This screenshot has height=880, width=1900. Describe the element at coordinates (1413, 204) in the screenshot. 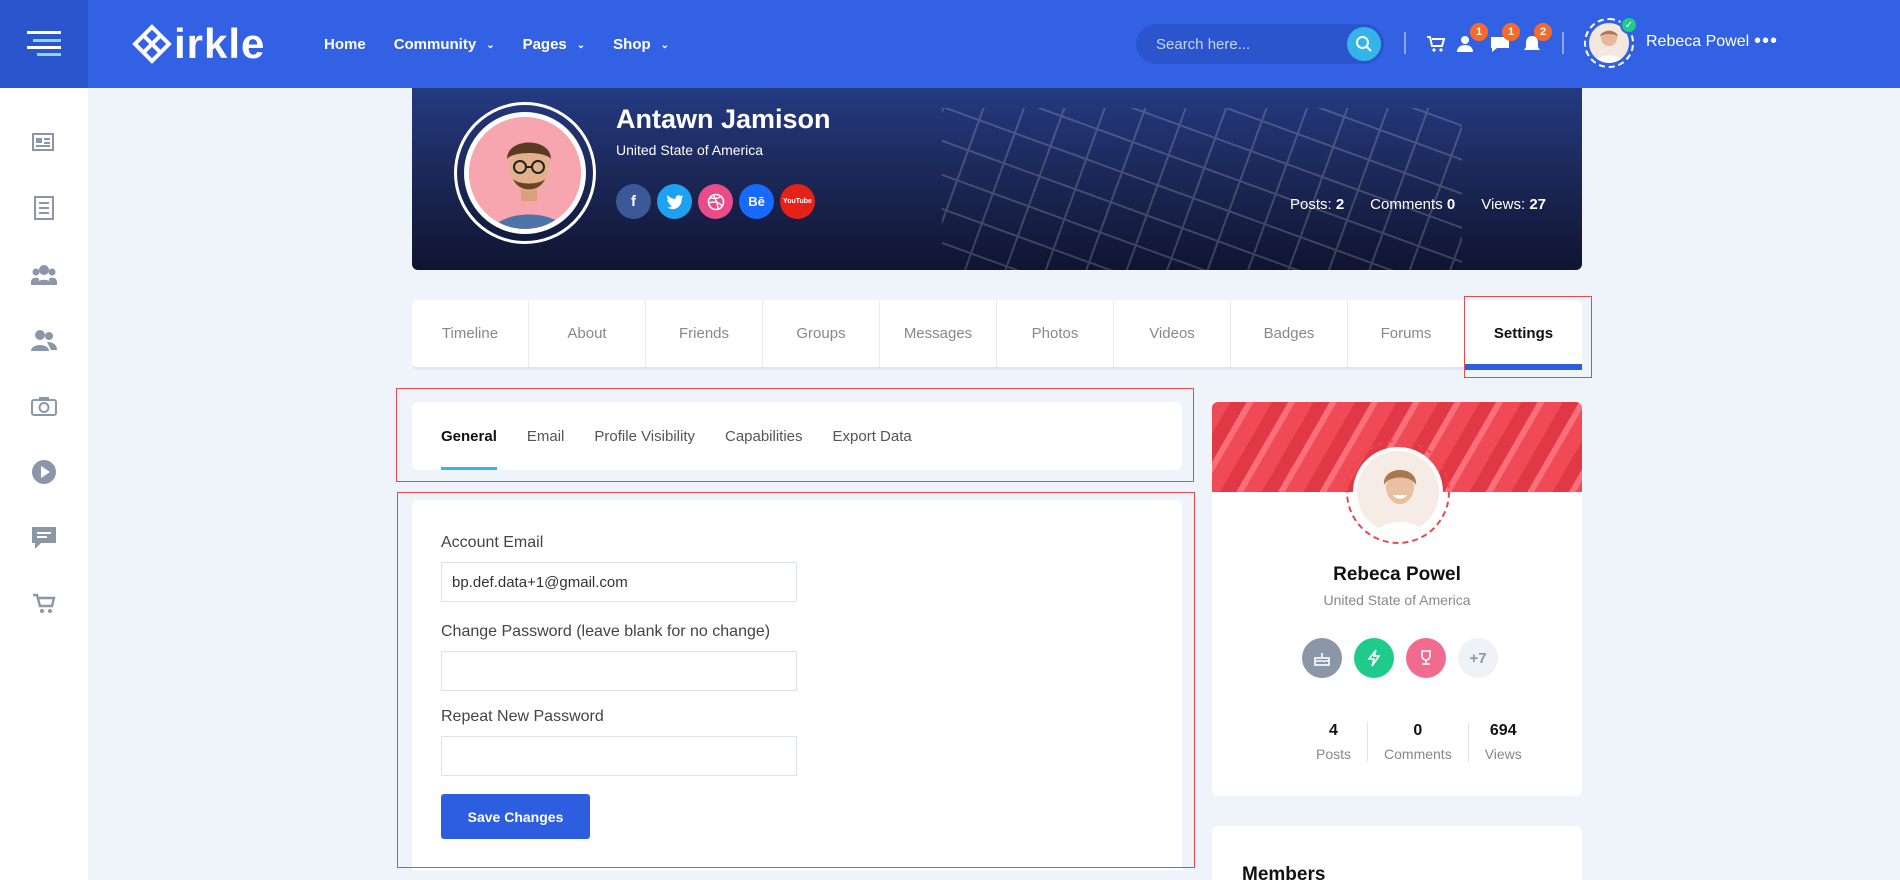

I see `comments-stat: Comments 0` at that location.